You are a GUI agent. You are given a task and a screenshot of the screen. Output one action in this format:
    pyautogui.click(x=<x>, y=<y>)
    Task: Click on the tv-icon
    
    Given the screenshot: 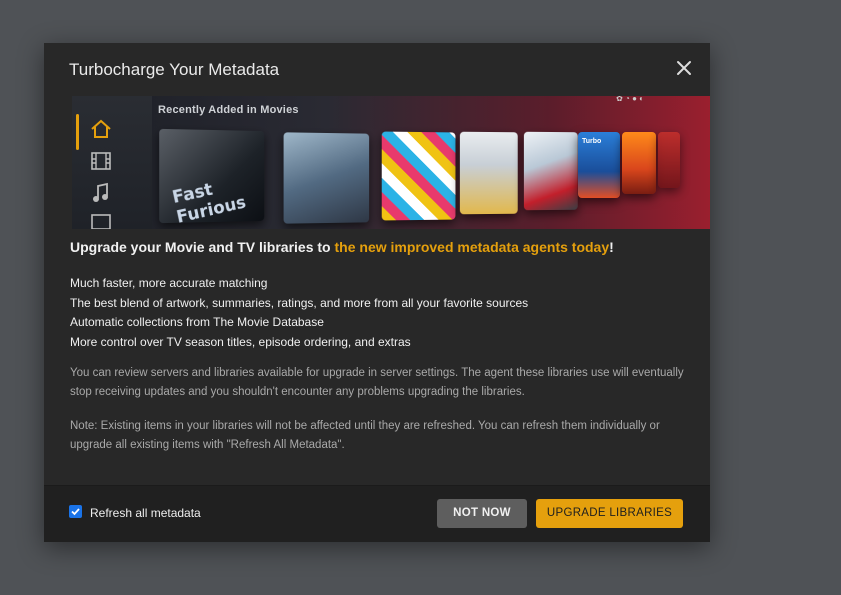 What is the action you would take?
    pyautogui.click(x=101, y=221)
    